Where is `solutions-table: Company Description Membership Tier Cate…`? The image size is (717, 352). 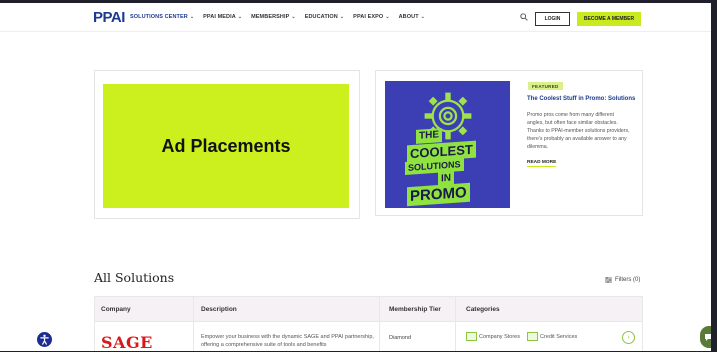 solutions-table: Company Description Membership Tier Cate… is located at coordinates (368, 323).